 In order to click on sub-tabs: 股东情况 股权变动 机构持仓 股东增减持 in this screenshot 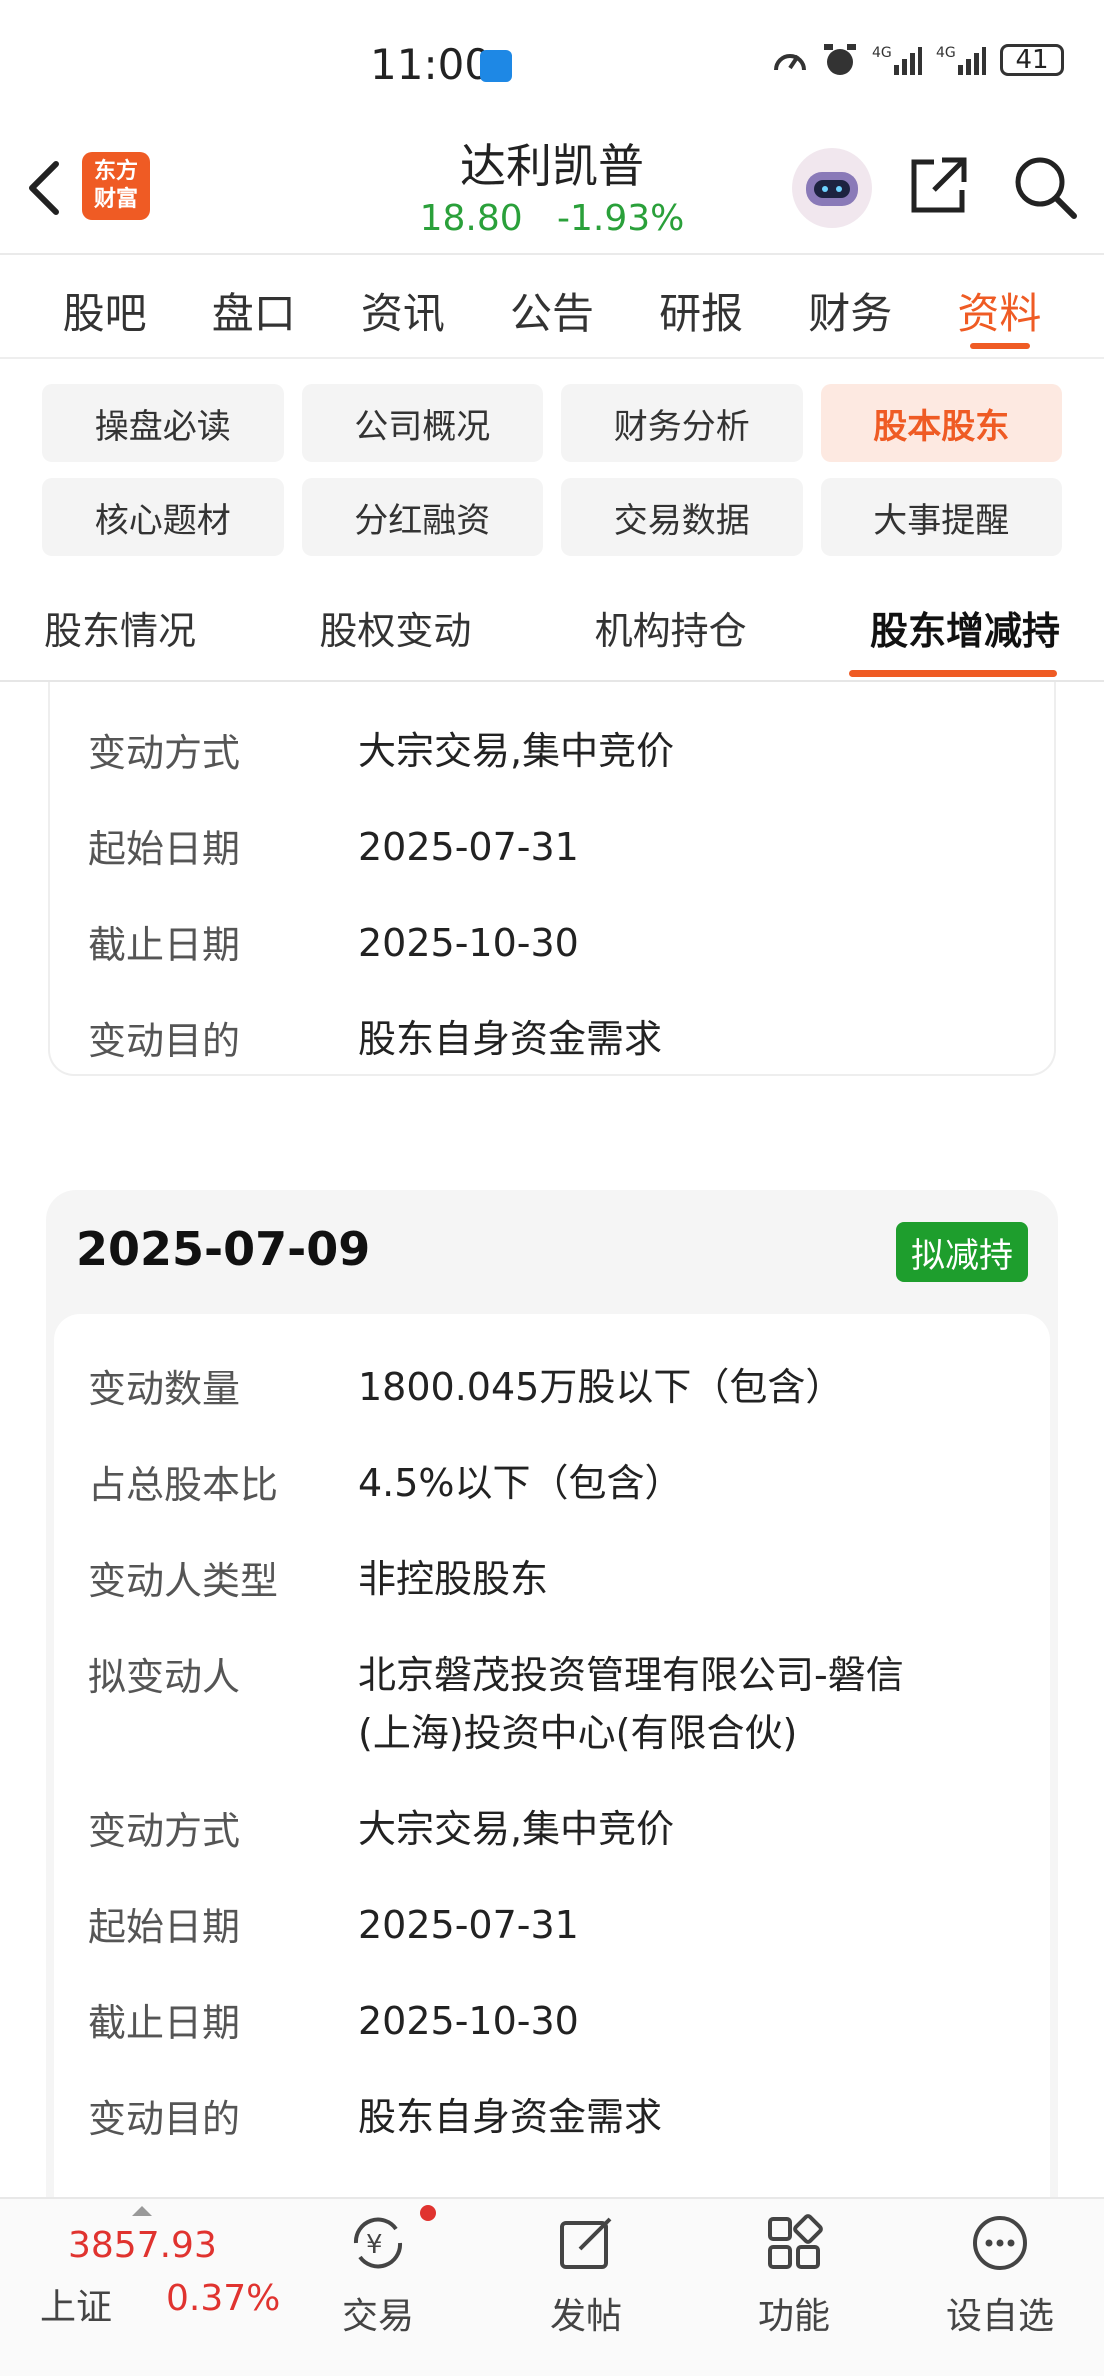, I will do `click(552, 640)`.